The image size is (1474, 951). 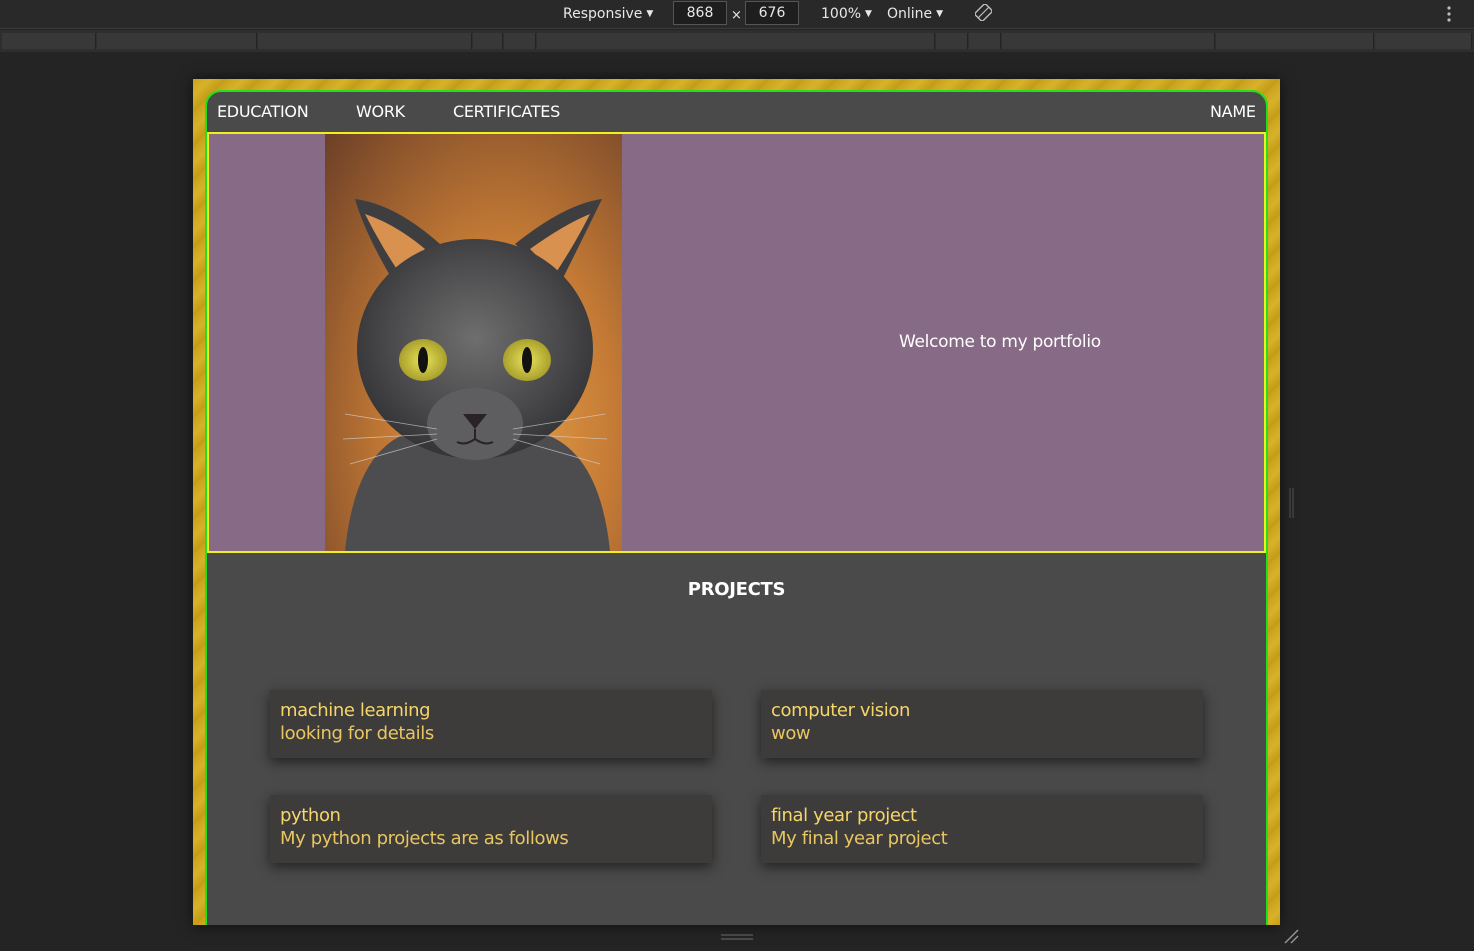 What do you see at coordinates (844, 815) in the screenshot?
I see `project-card-title: final year project` at bounding box center [844, 815].